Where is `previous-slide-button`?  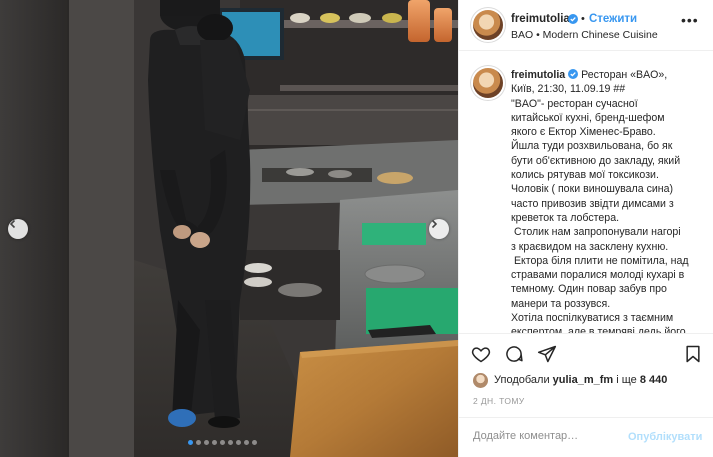 previous-slide-button is located at coordinates (18, 229).